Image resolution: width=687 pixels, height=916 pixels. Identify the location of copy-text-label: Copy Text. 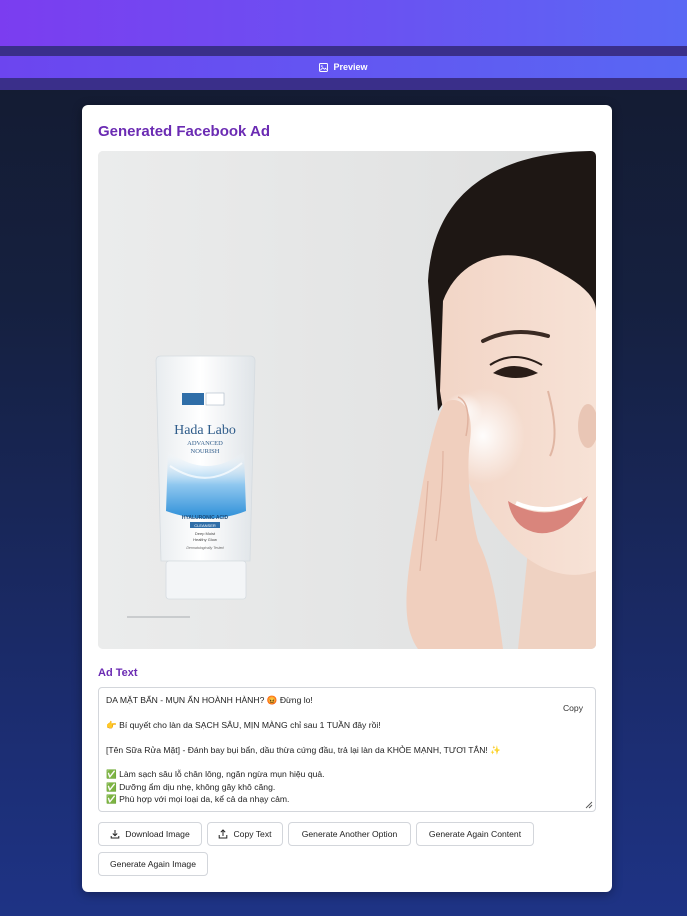
(252, 834).